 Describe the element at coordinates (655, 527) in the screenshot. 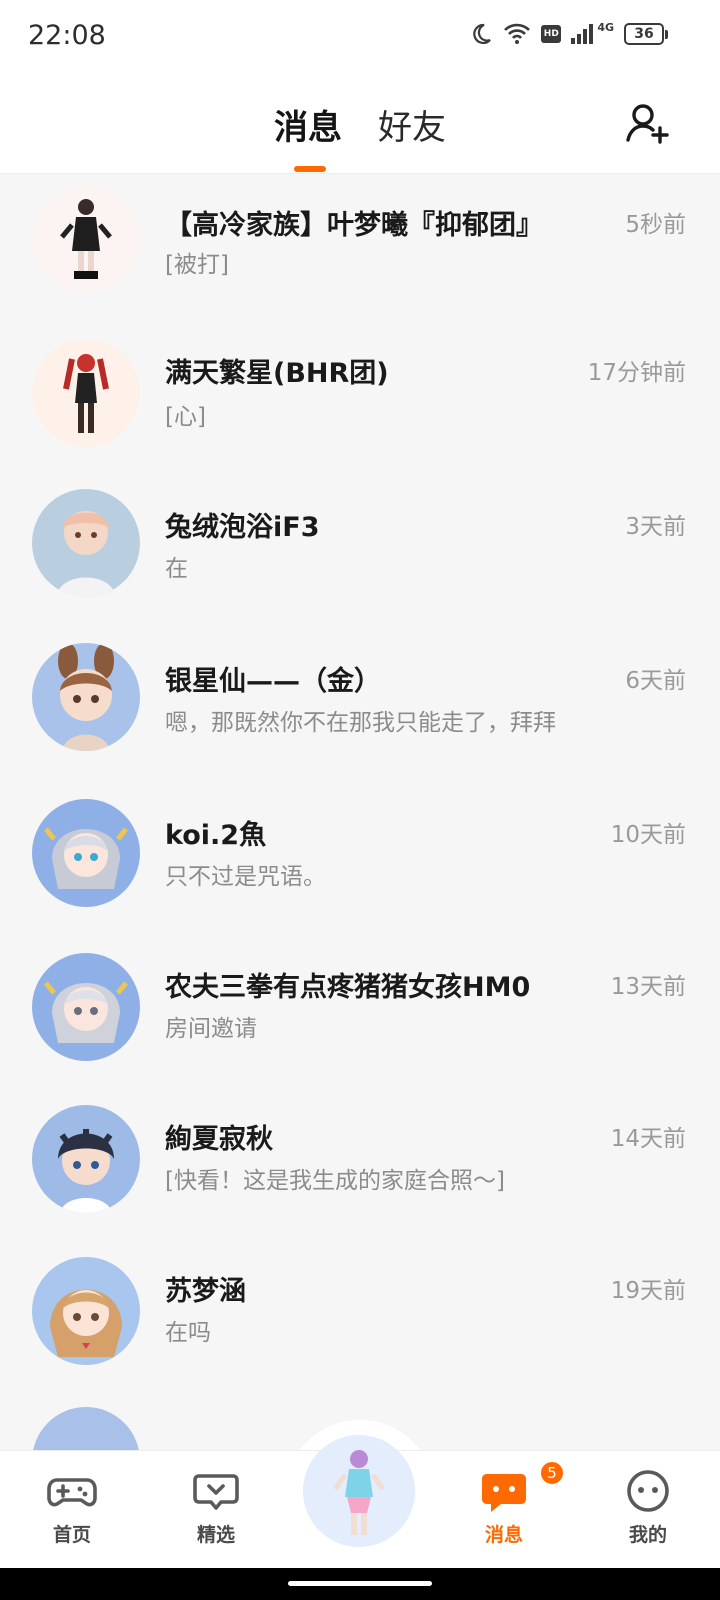

I see `conversation-time: 3天前` at that location.